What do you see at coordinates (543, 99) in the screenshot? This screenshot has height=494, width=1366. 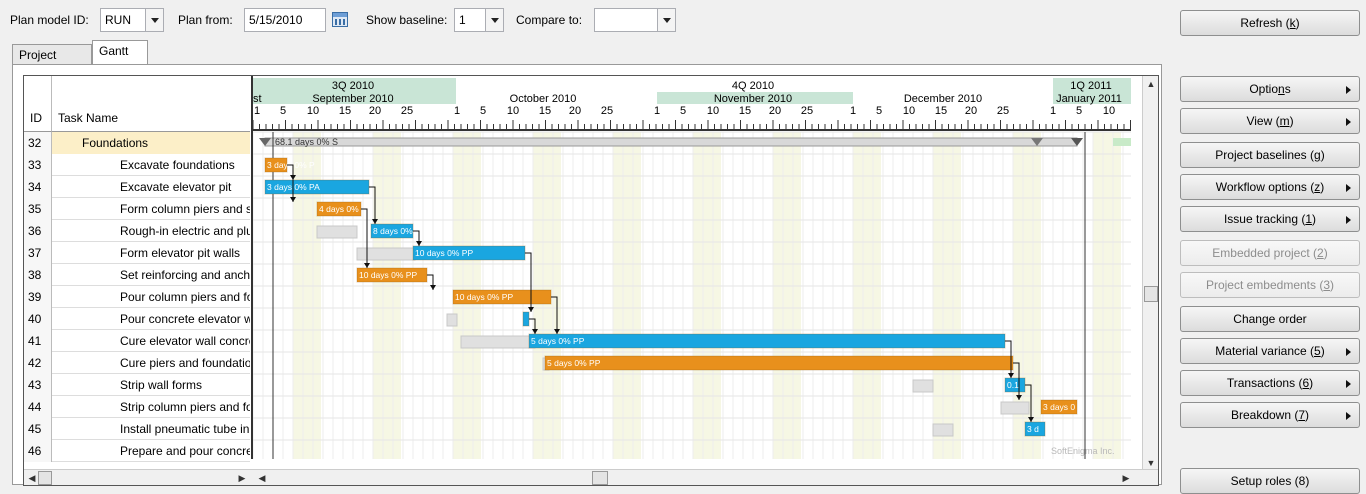 I see `month-label: October 2010` at bounding box center [543, 99].